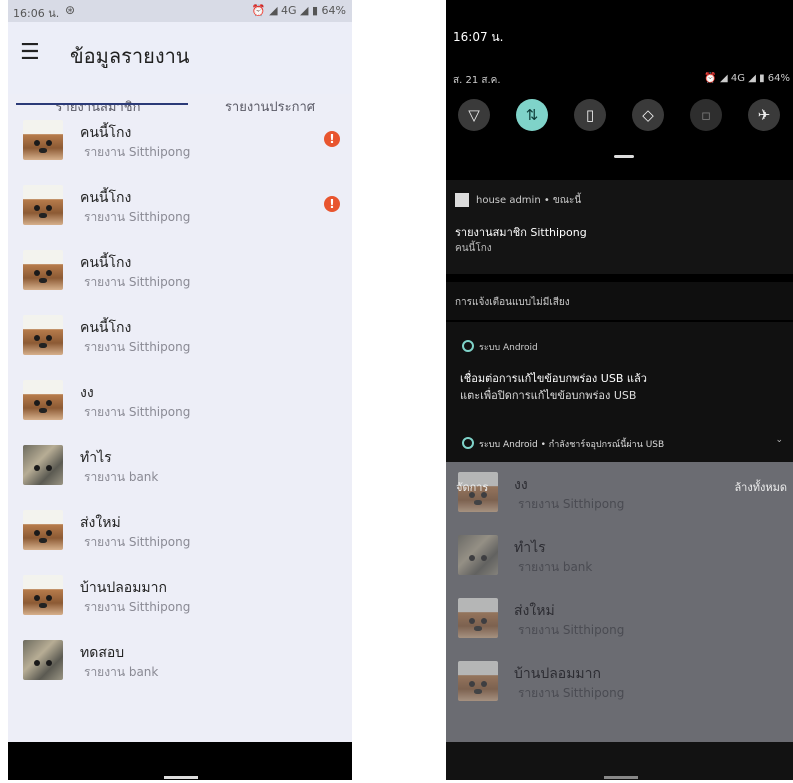 The image size is (793, 783). What do you see at coordinates (474, 115) in the screenshot?
I see `wifi-icon: ▽` at bounding box center [474, 115].